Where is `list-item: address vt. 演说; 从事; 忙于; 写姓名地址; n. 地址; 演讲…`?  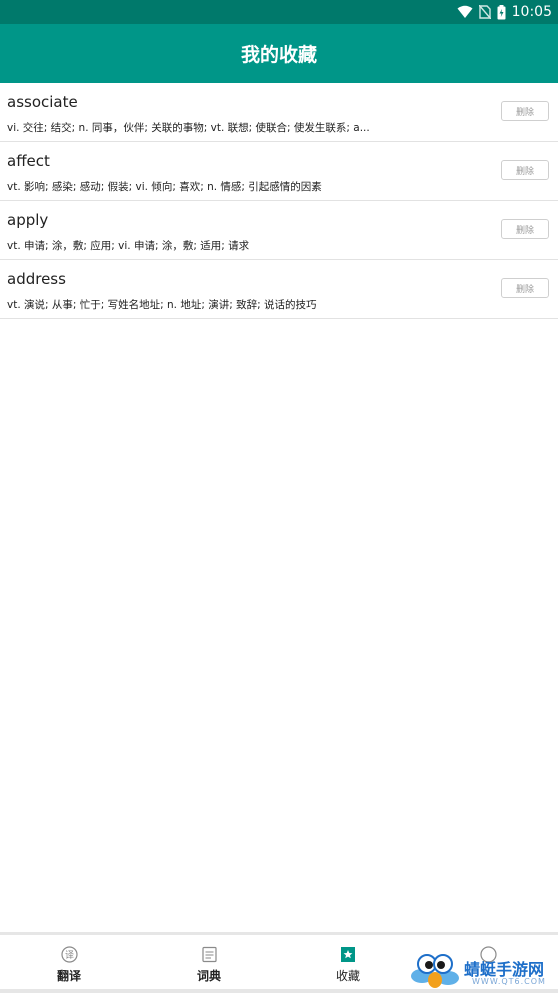
list-item: address vt. 演说; 从事; 忙于; 写姓名地址; n. 地址; 演讲… is located at coordinates (279, 289).